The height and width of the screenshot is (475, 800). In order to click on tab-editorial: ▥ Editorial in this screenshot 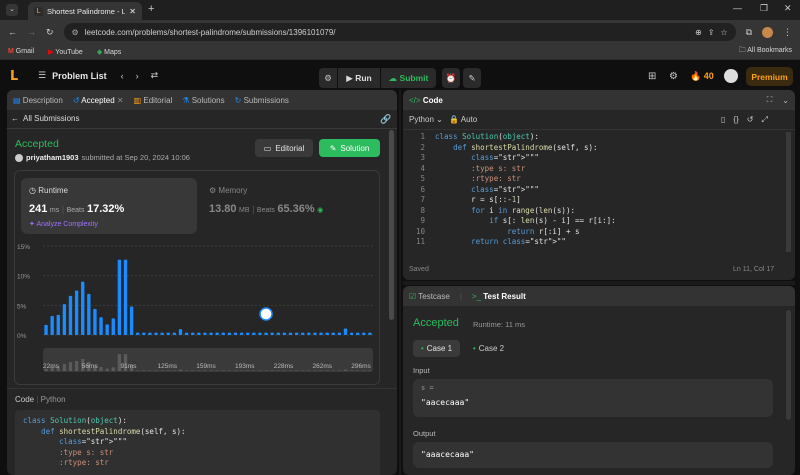, I will do `click(153, 100)`.